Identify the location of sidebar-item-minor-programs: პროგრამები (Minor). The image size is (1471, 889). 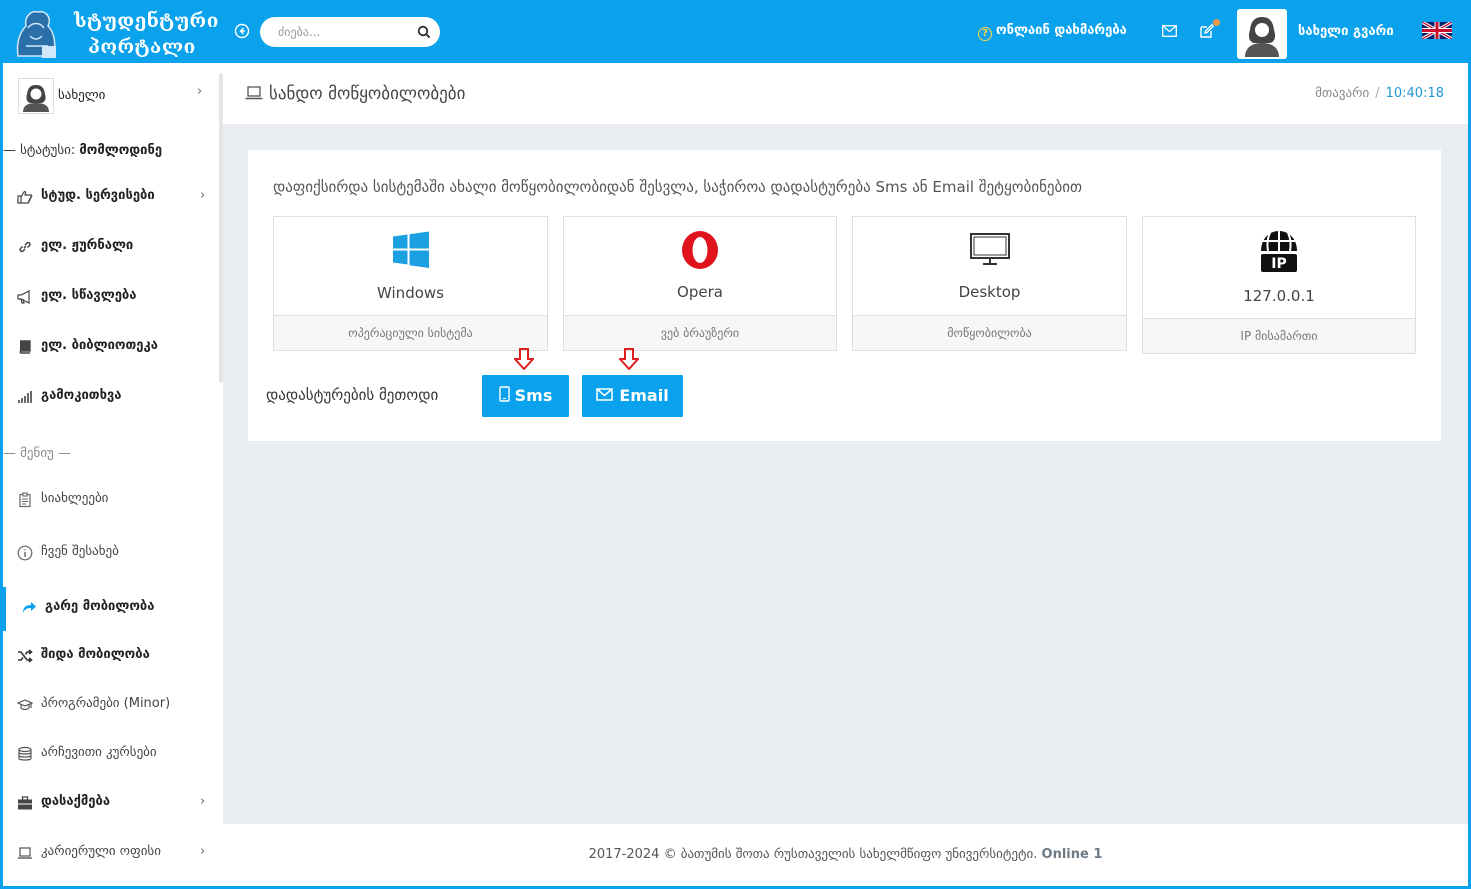
(111, 705).